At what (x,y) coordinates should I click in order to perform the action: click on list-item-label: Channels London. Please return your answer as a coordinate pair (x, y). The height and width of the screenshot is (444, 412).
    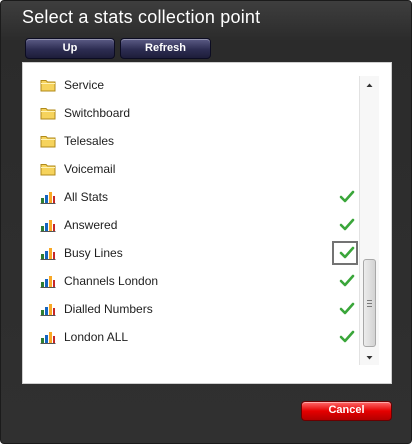
    Looking at the image, I should click on (111, 281).